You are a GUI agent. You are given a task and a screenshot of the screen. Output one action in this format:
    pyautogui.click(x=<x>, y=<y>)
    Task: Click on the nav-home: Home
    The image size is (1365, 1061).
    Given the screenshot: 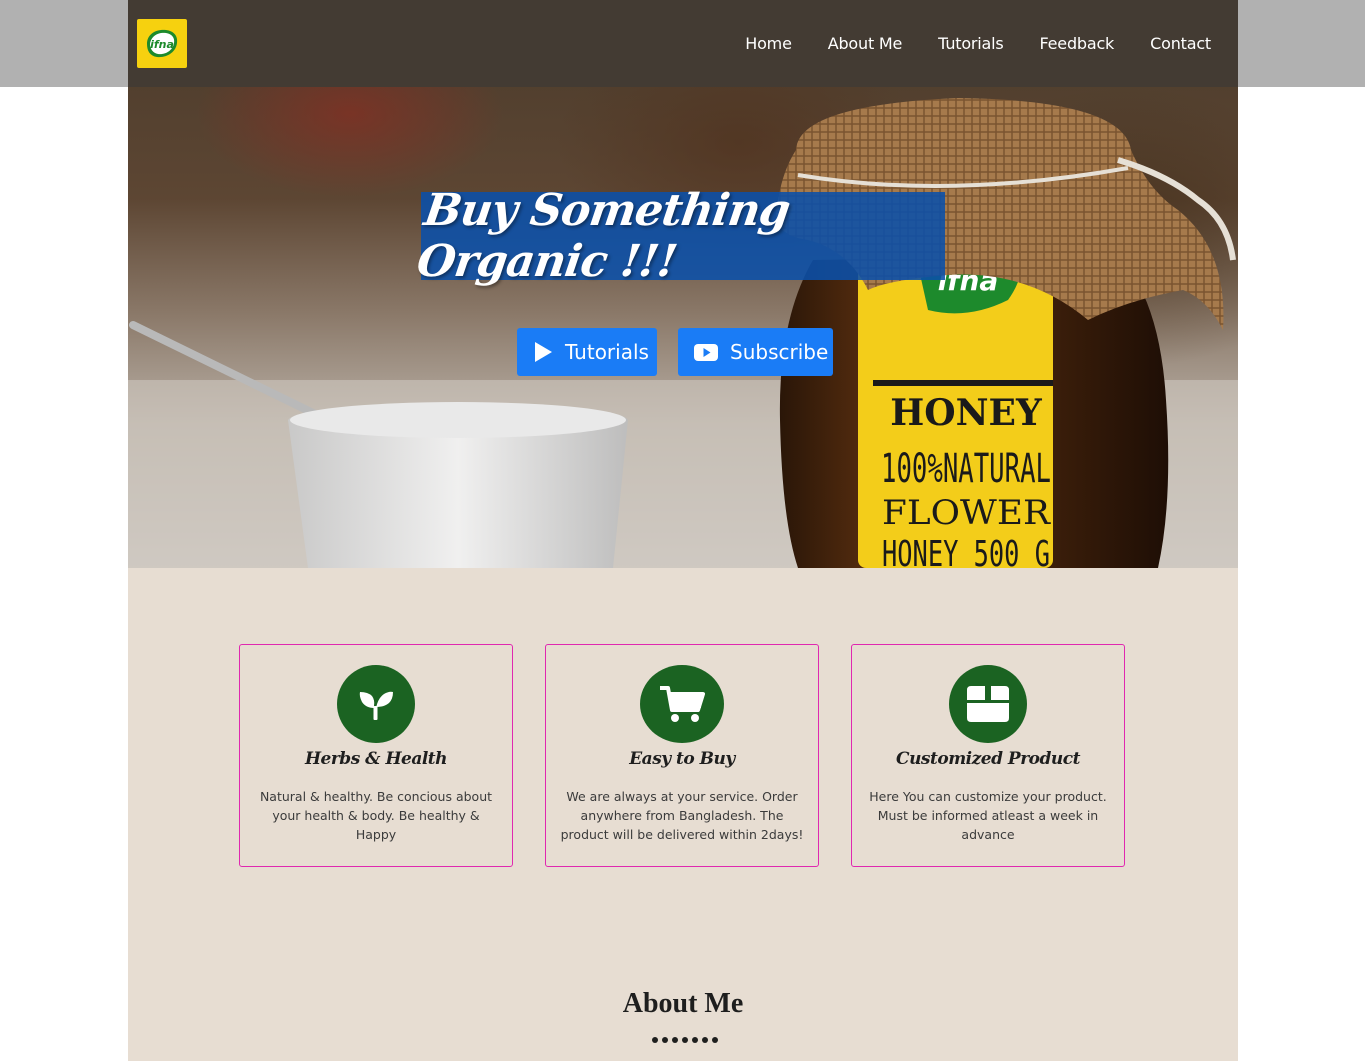 What is the action you would take?
    pyautogui.click(x=768, y=43)
    